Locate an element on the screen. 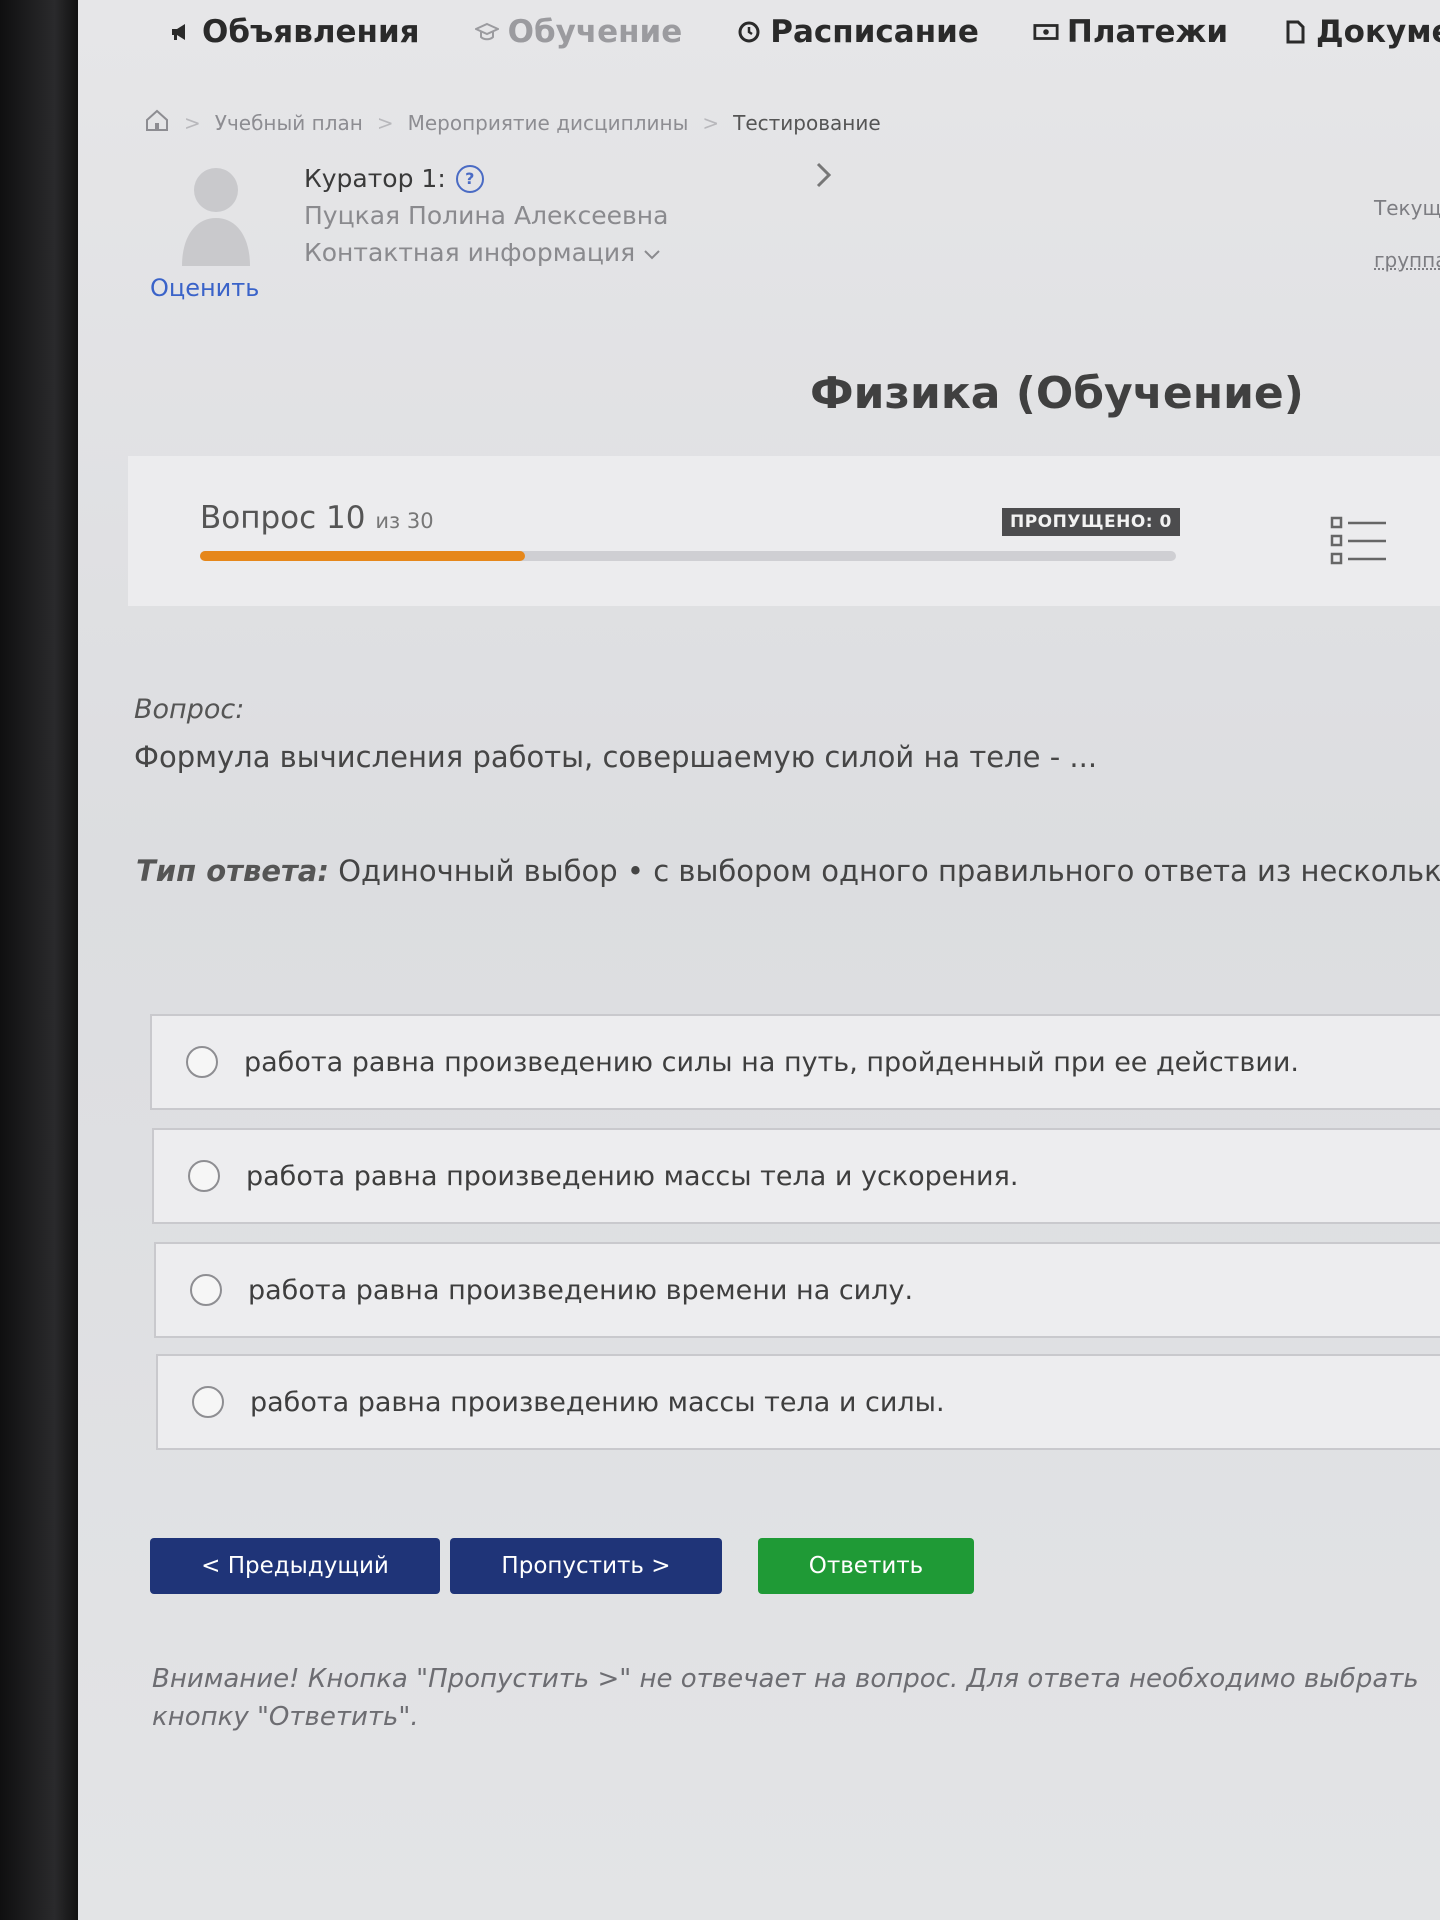  question-counter: Вопрос 10 из 30 is located at coordinates (317, 518).